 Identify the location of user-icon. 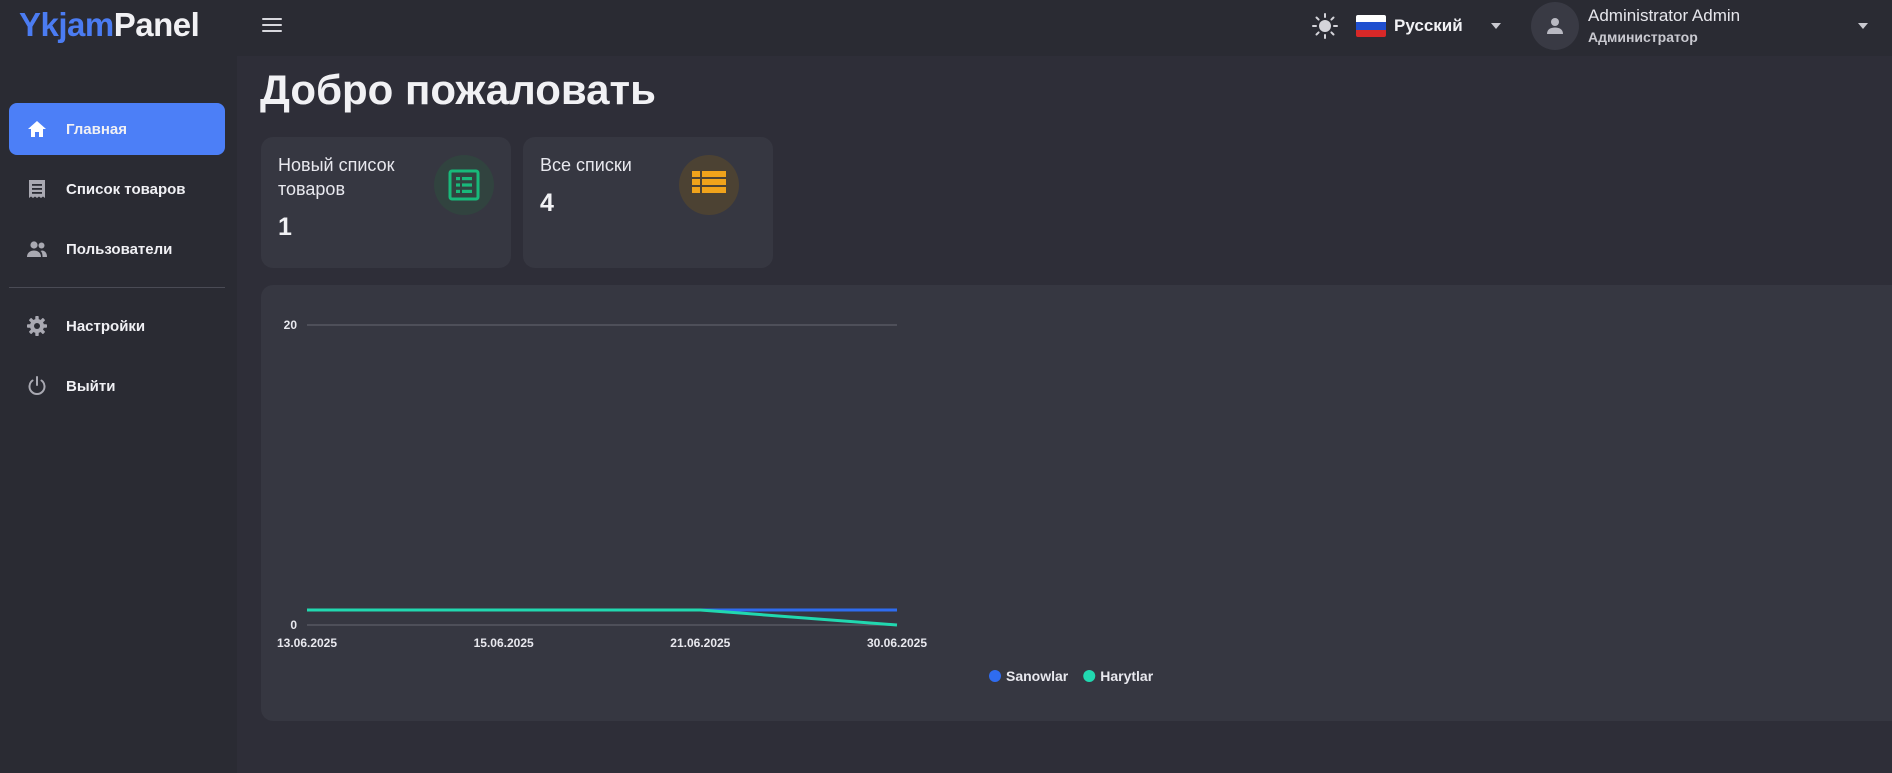
(1555, 26).